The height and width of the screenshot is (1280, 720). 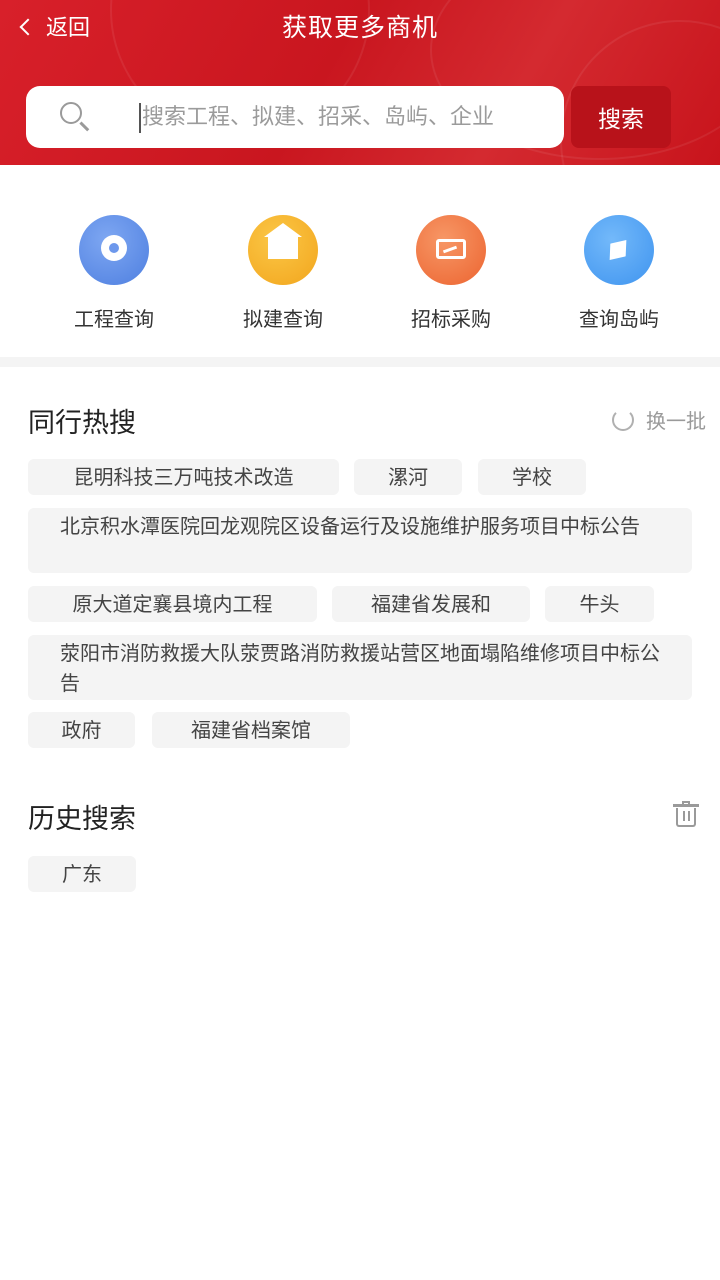 I want to click on quick-link-project-query: 工程查询, so click(x=114, y=273).